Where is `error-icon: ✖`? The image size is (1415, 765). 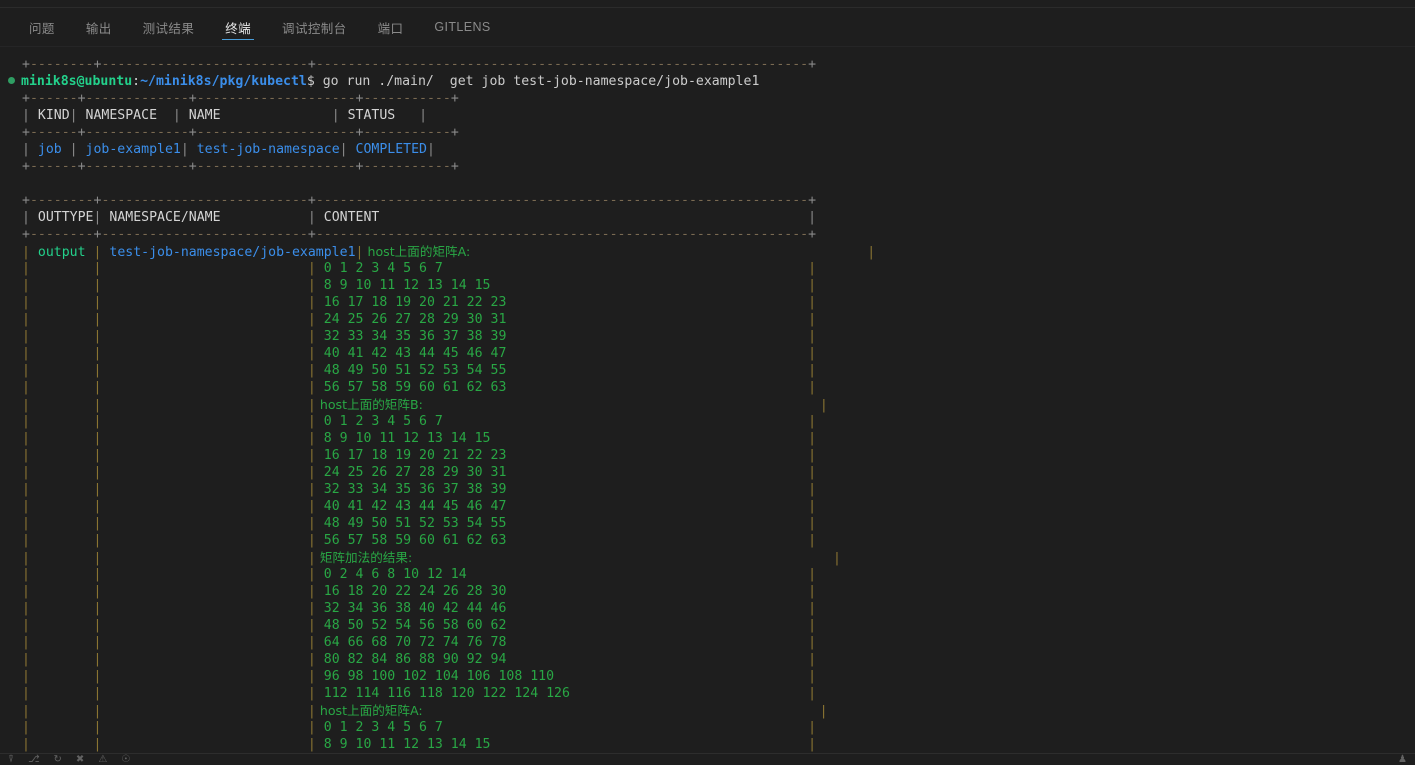
error-icon: ✖ is located at coordinates (80, 759).